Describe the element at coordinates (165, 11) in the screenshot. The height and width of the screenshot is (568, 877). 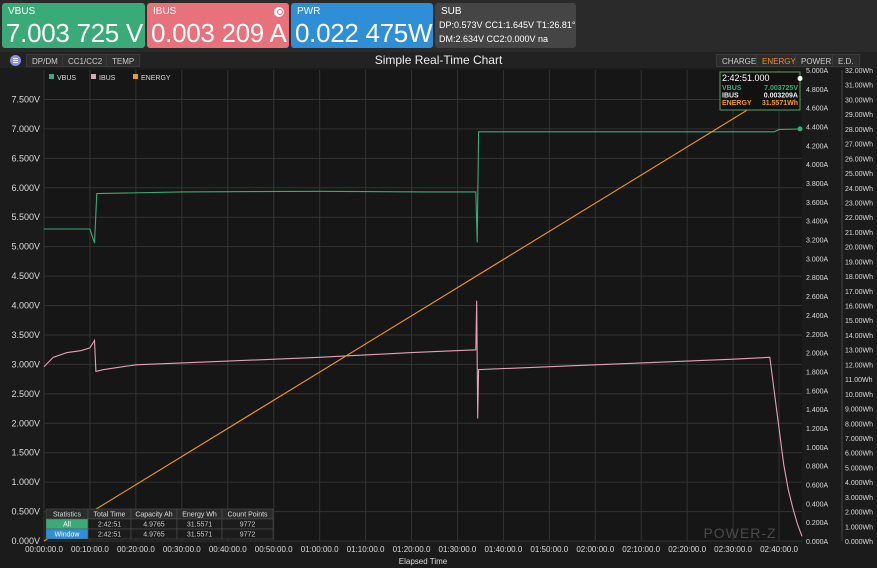
I see `ibus-label: IBUS` at that location.